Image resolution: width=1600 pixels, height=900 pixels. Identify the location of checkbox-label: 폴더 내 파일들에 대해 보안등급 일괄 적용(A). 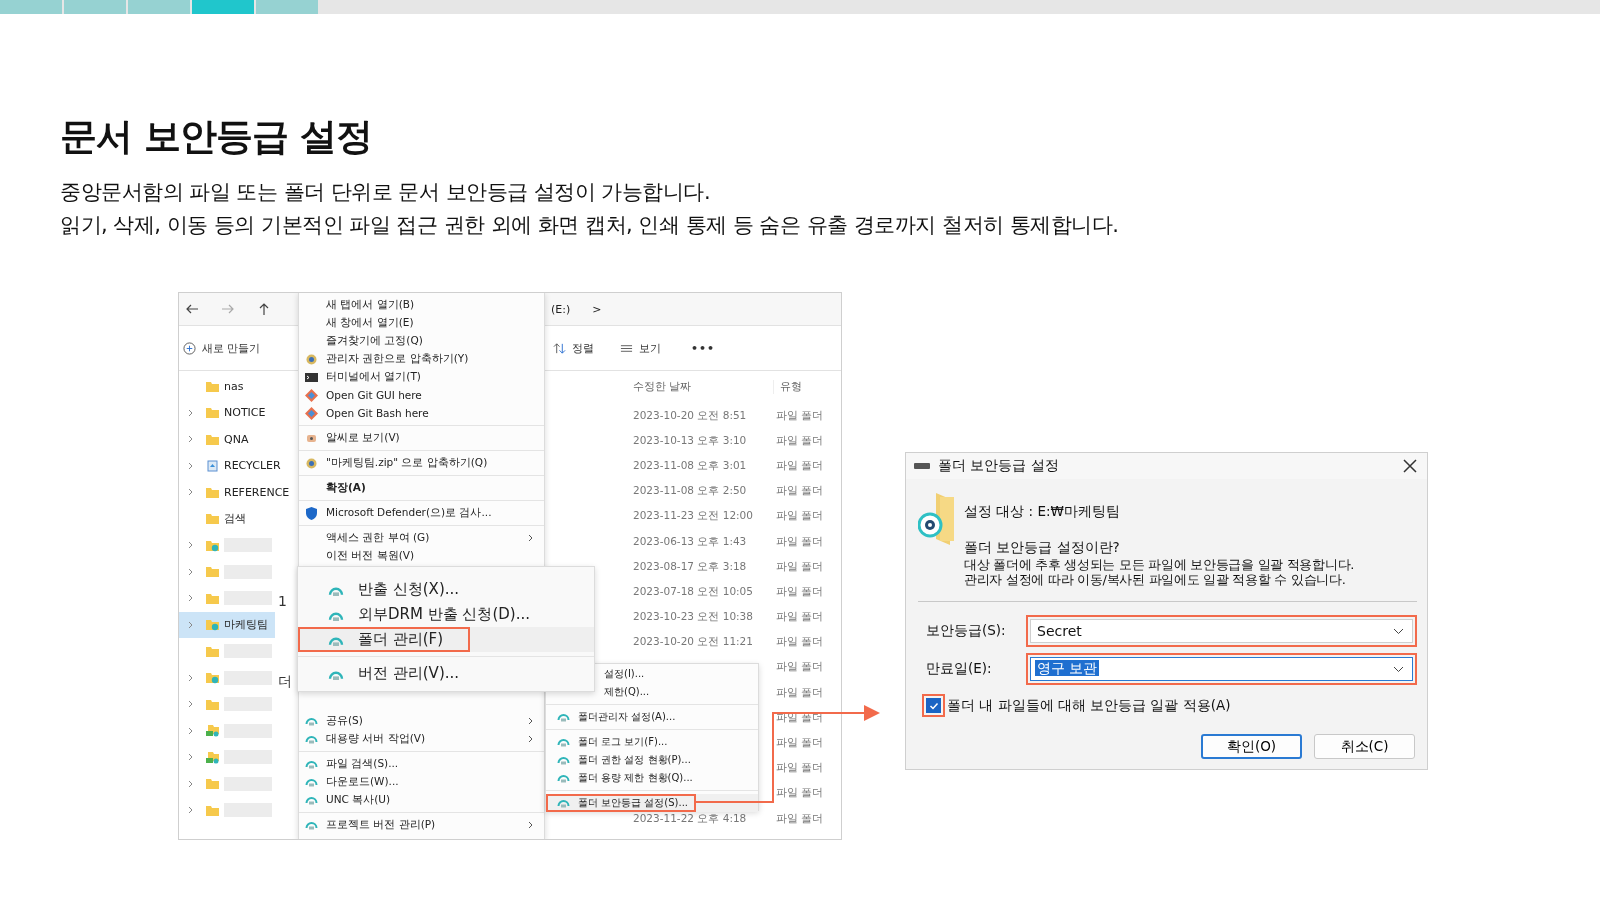
(1089, 705).